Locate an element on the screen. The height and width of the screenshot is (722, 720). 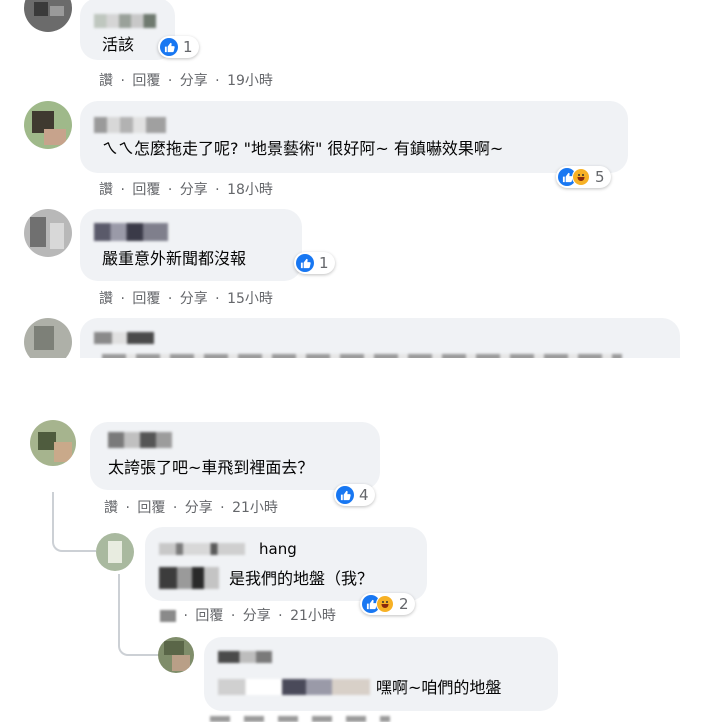
reply-actions: · 回覆 · 分享 · 21小時 is located at coordinates (248, 616).